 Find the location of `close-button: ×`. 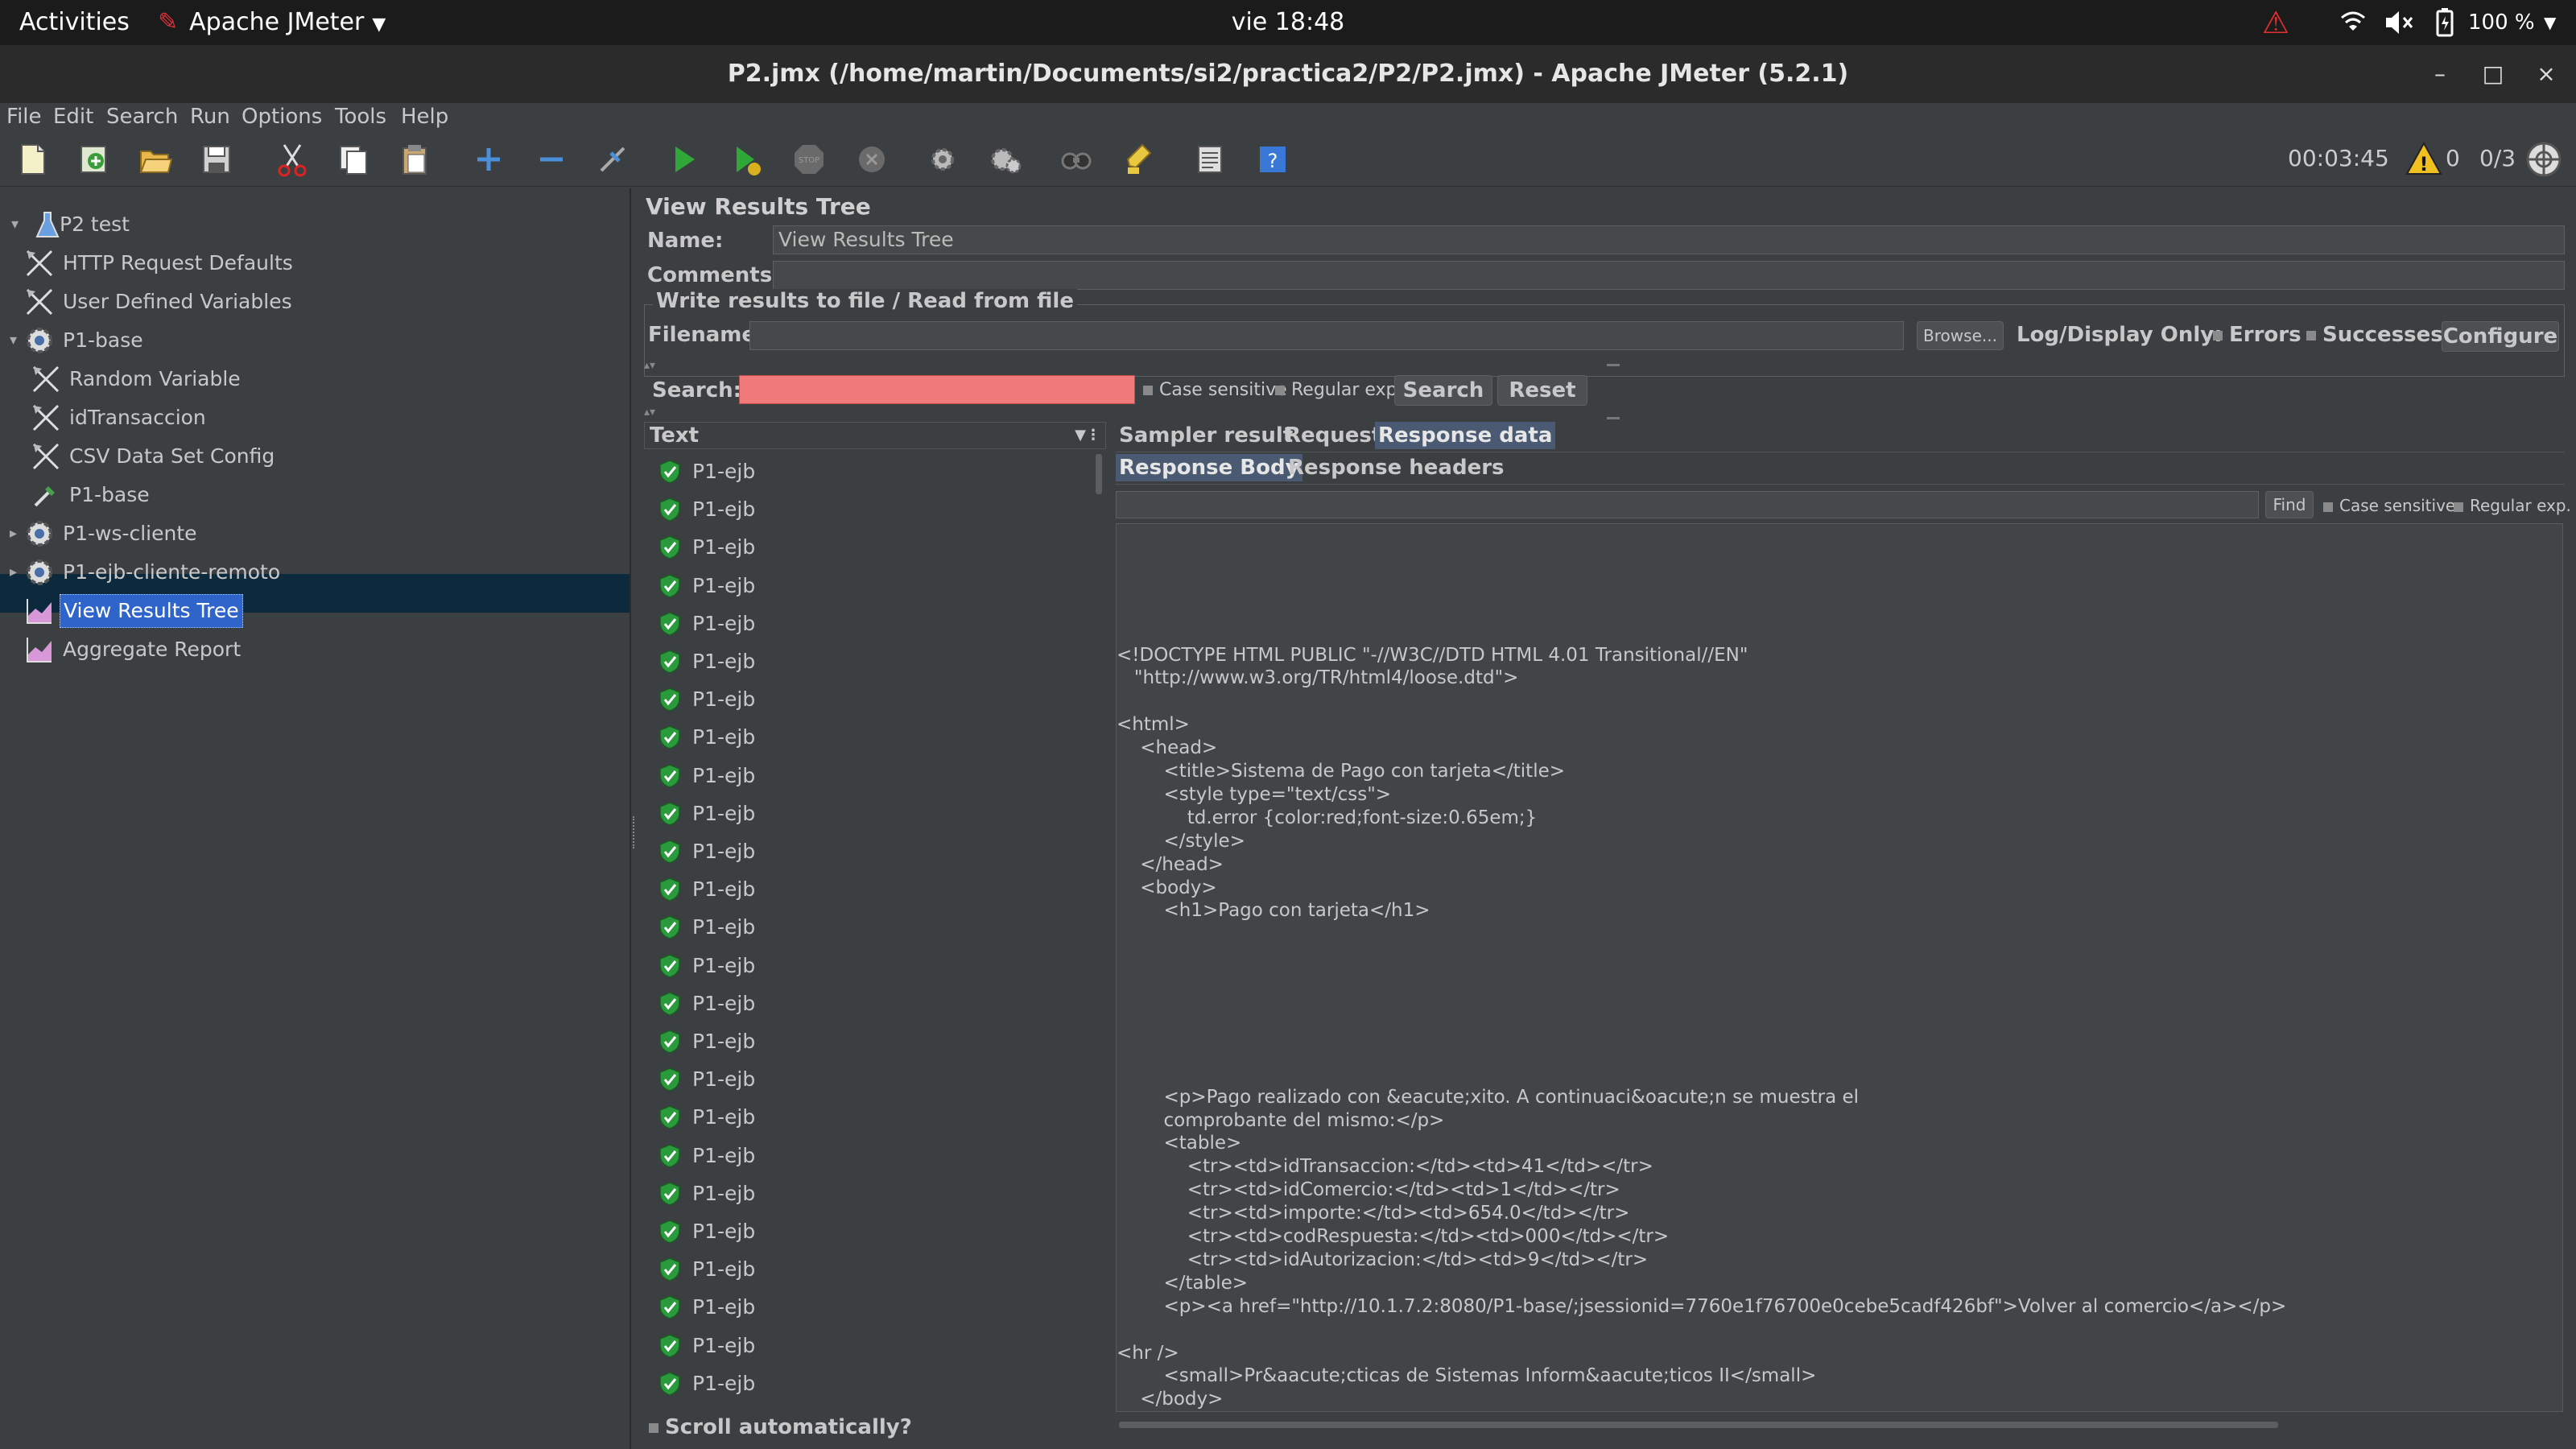

close-button: × is located at coordinates (2546, 74).